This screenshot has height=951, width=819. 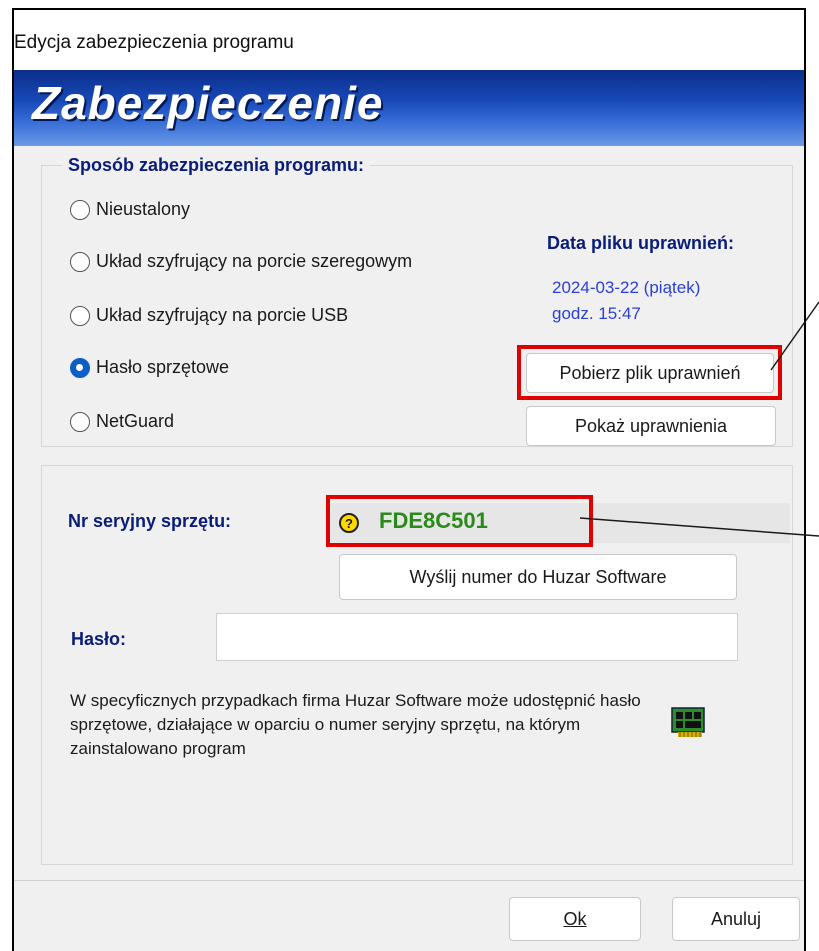 I want to click on callout-line-serial, so click(x=699, y=527).